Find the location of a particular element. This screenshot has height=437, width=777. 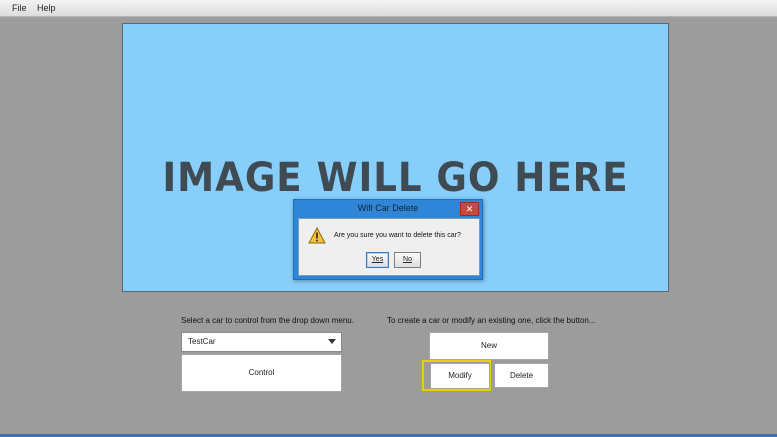

dialog-close-button: ✕ is located at coordinates (469, 209).